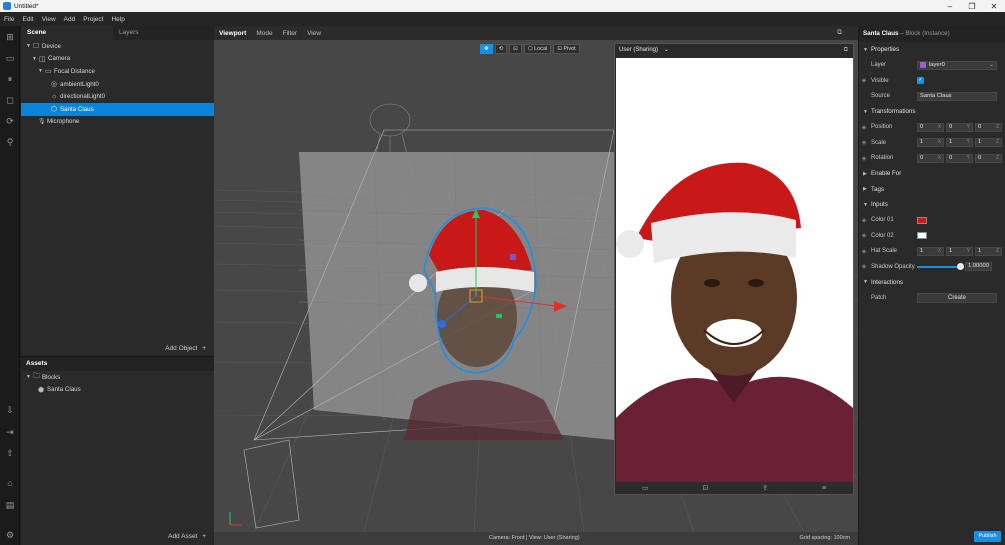 The image size is (1005, 545). What do you see at coordinates (957, 96) in the screenshot?
I see `source-field: Santa Claus` at bounding box center [957, 96].